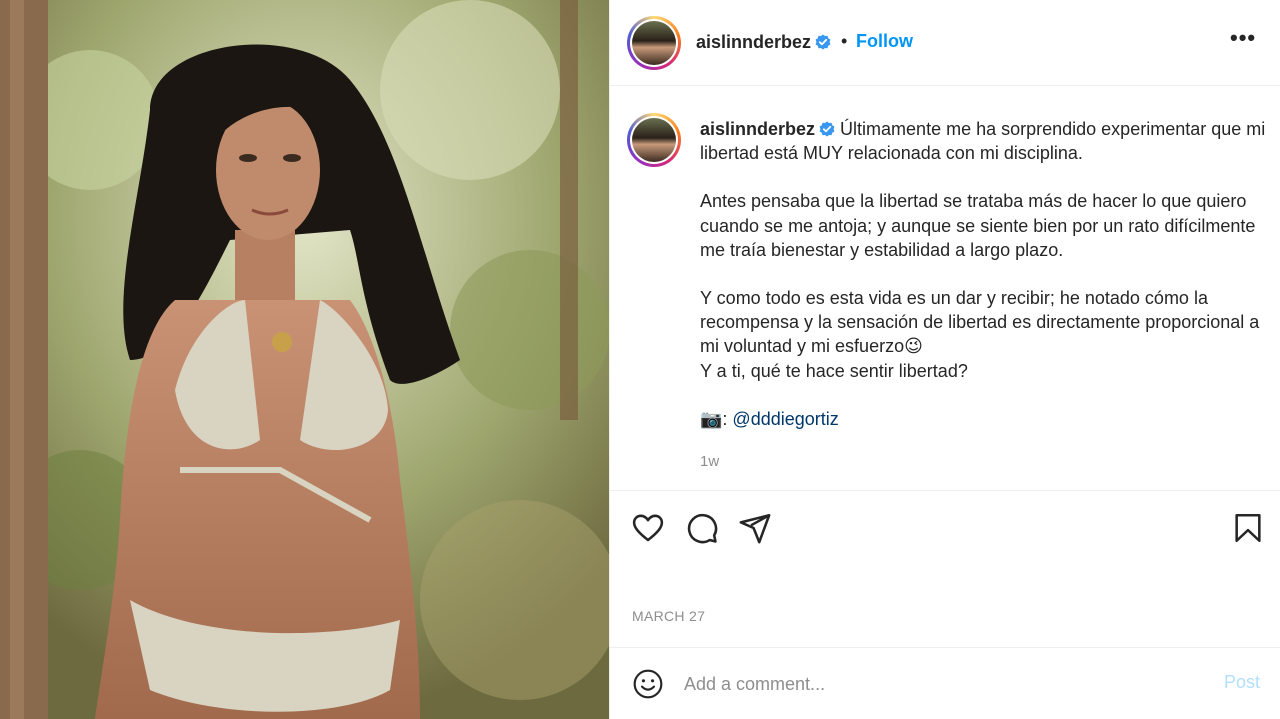  Describe the element at coordinates (648, 684) in the screenshot. I see `emoji-icon` at that location.